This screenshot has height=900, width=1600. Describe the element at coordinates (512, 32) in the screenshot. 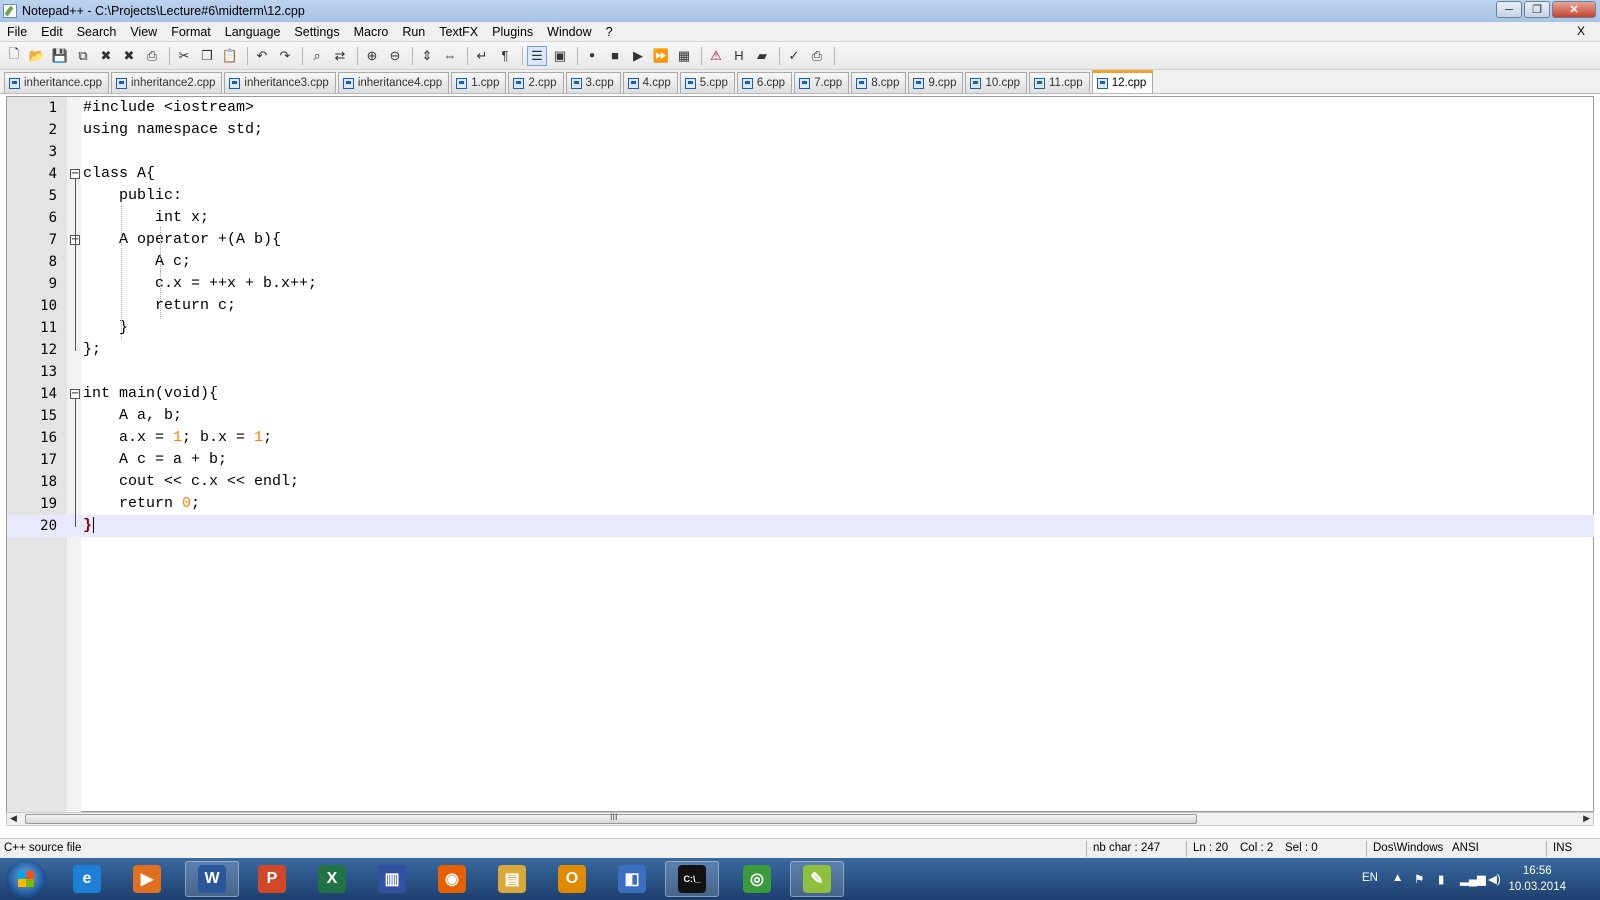

I see `menu-item-plugins: Plugins` at that location.